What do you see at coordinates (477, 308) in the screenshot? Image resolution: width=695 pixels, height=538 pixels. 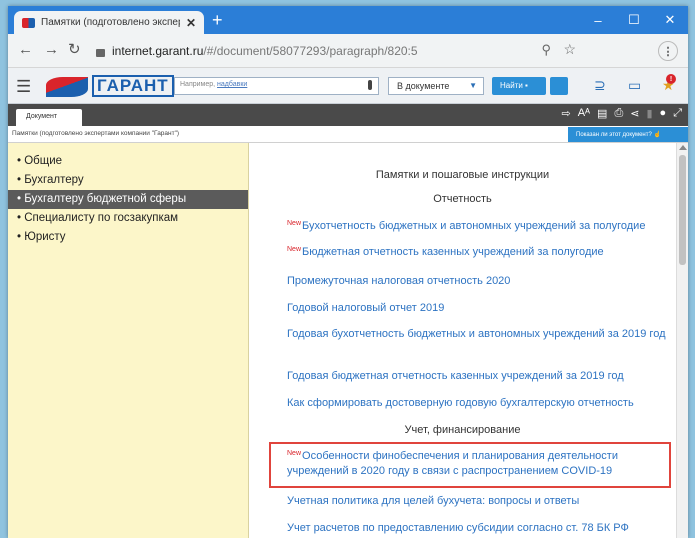 I see `doc-link: Годовой налоговый отчет 2019` at bounding box center [477, 308].